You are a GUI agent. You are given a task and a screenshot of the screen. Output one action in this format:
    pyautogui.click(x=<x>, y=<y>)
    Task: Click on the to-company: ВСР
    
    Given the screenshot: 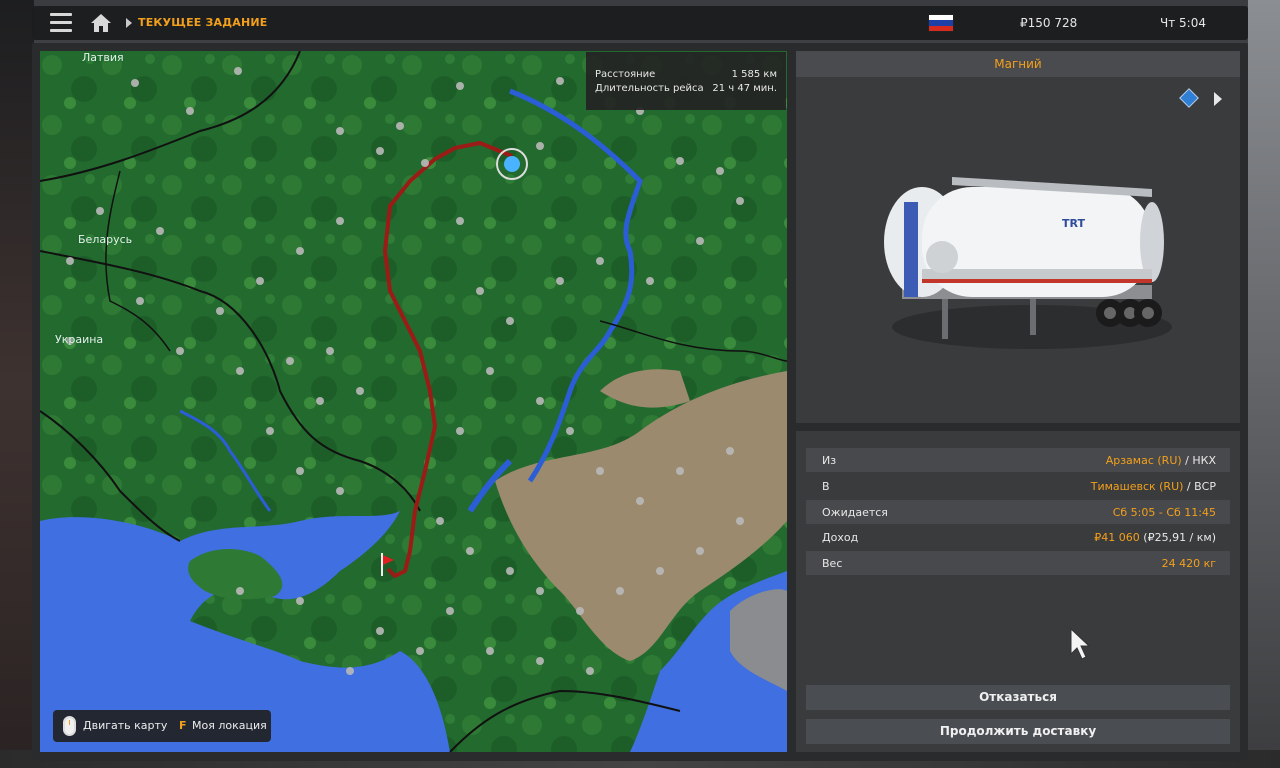 What is the action you would take?
    pyautogui.click(x=1205, y=486)
    